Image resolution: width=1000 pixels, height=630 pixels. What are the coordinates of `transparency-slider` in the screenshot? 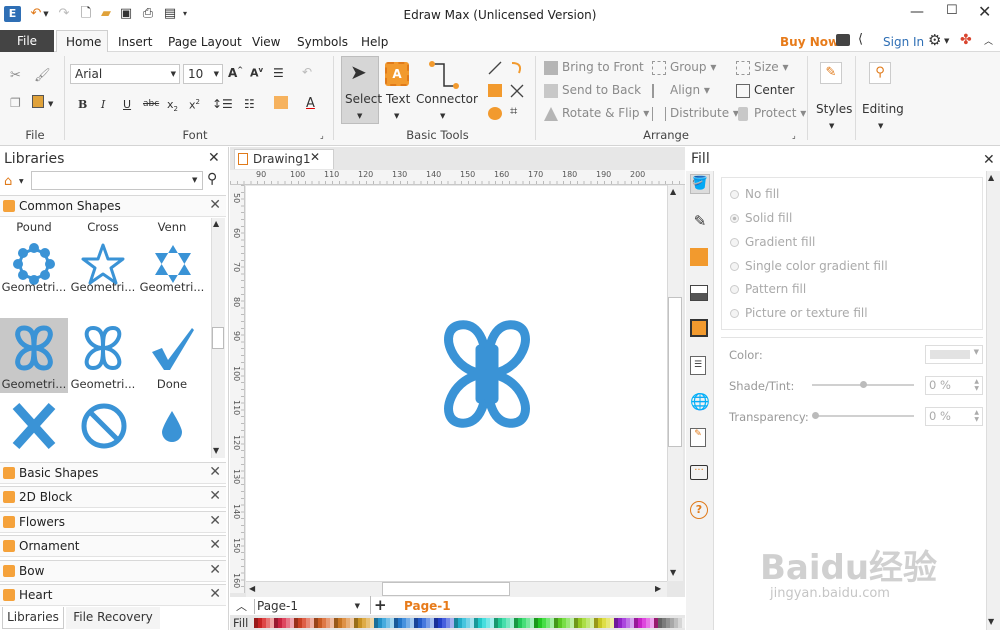 It's located at (864, 416).